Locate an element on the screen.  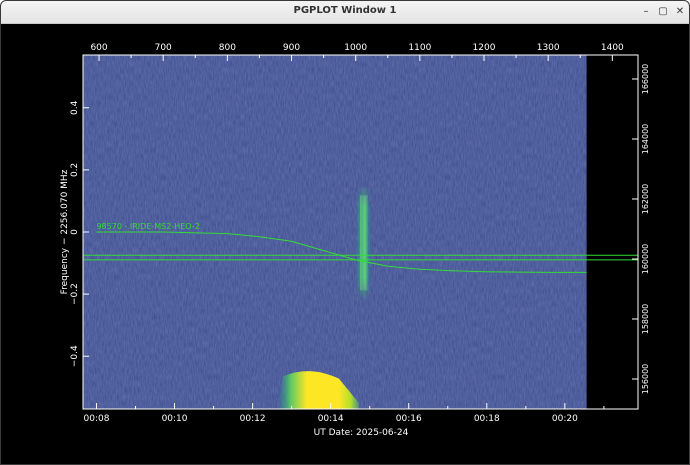
left-tick-label: −0.2 is located at coordinates (75, 294).